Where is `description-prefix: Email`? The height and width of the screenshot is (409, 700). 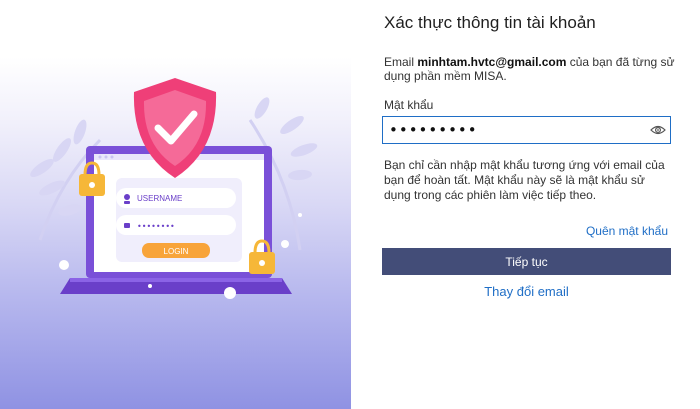
description-prefix: Email is located at coordinates (401, 62).